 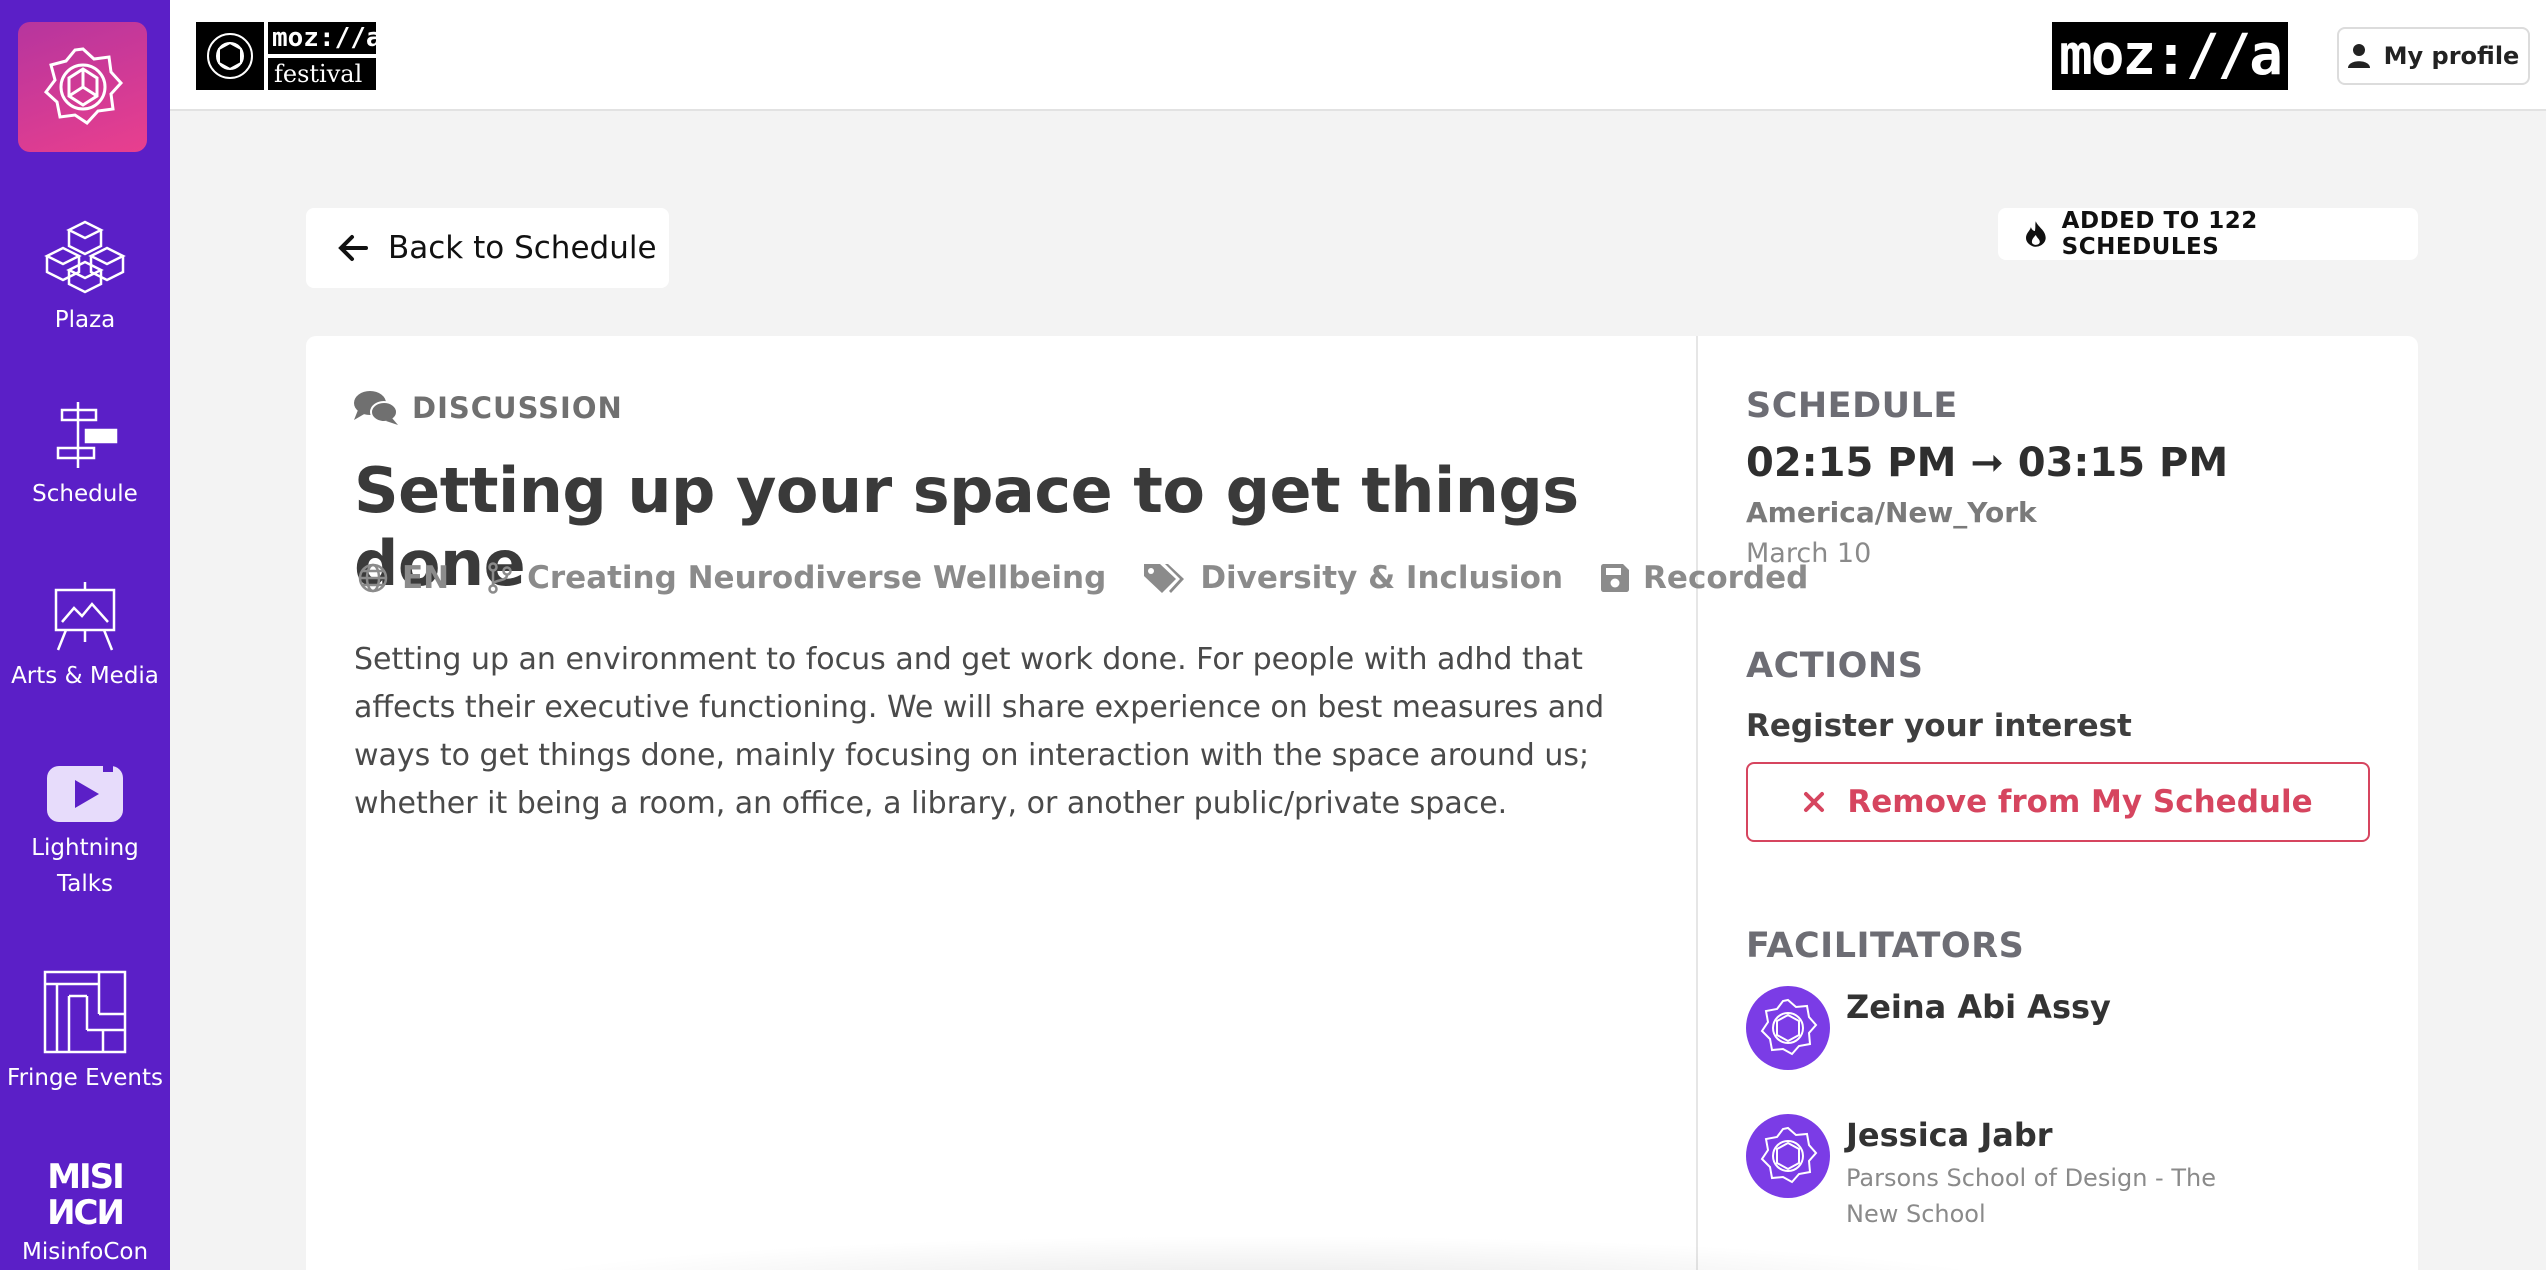 What do you see at coordinates (1891, 512) in the screenshot?
I see `timezone: America/New_York` at bounding box center [1891, 512].